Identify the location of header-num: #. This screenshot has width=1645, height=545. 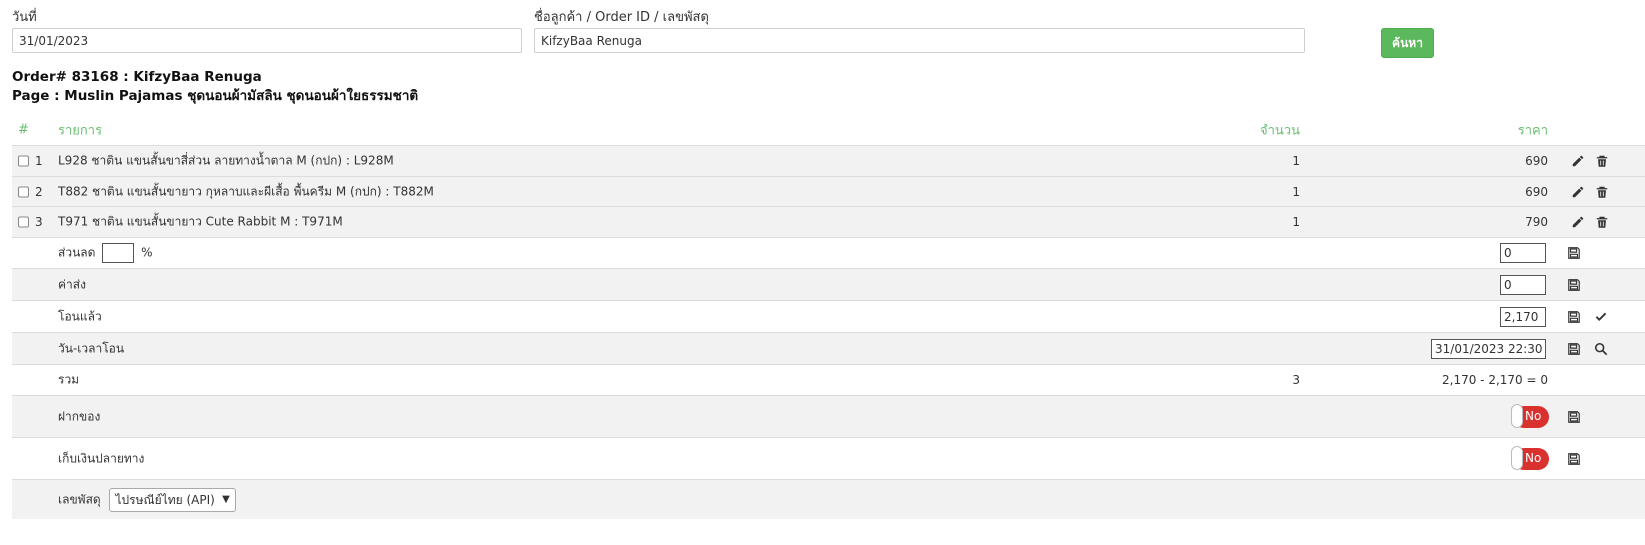
(23, 130).